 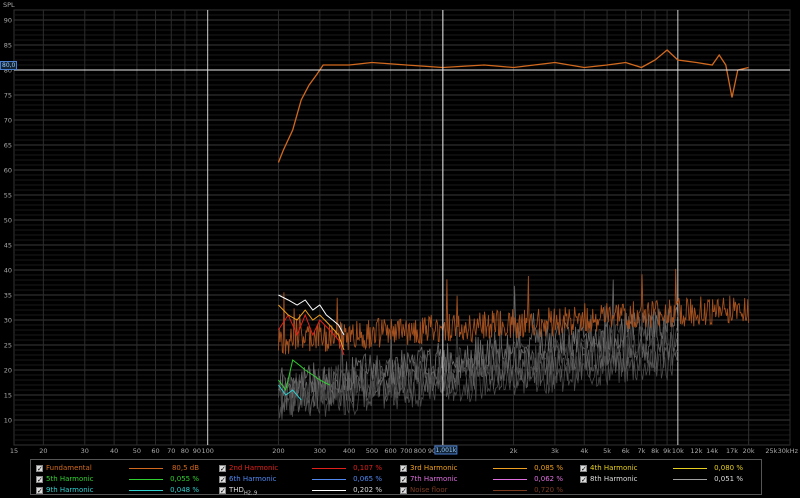 I want to click on x-tick-label: 8k, so click(x=655, y=451).